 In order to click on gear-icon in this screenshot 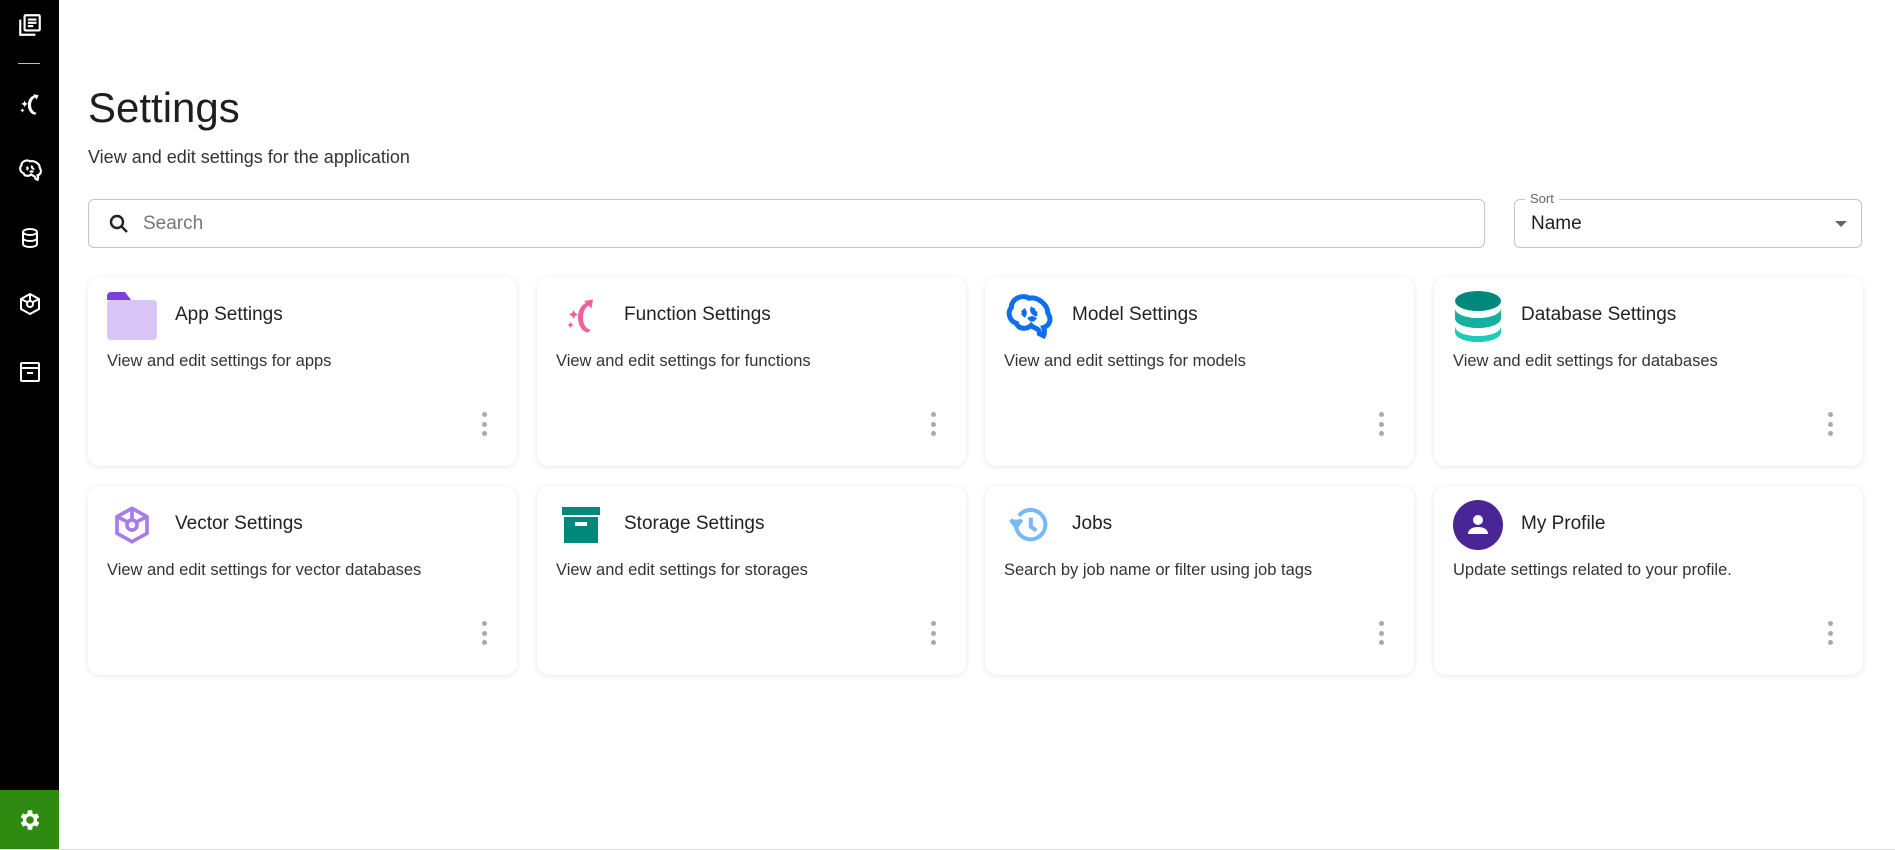, I will do `click(29, 819)`.